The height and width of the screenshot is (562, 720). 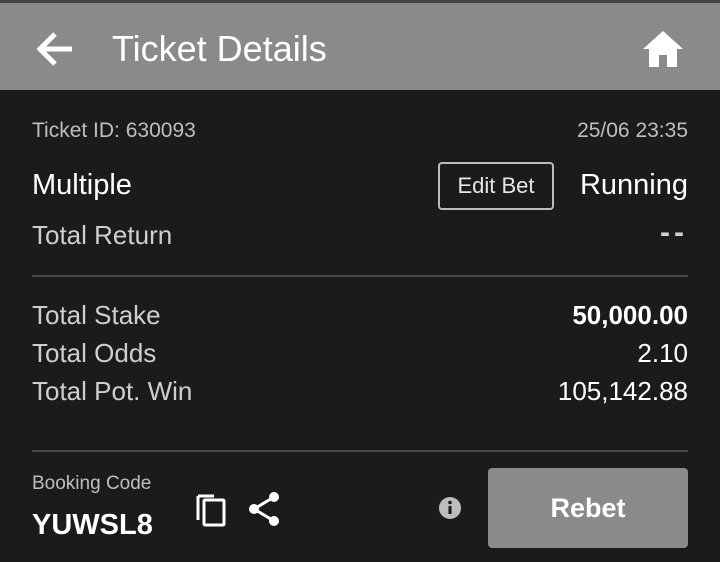 I want to click on copy-icon, so click(x=211, y=509).